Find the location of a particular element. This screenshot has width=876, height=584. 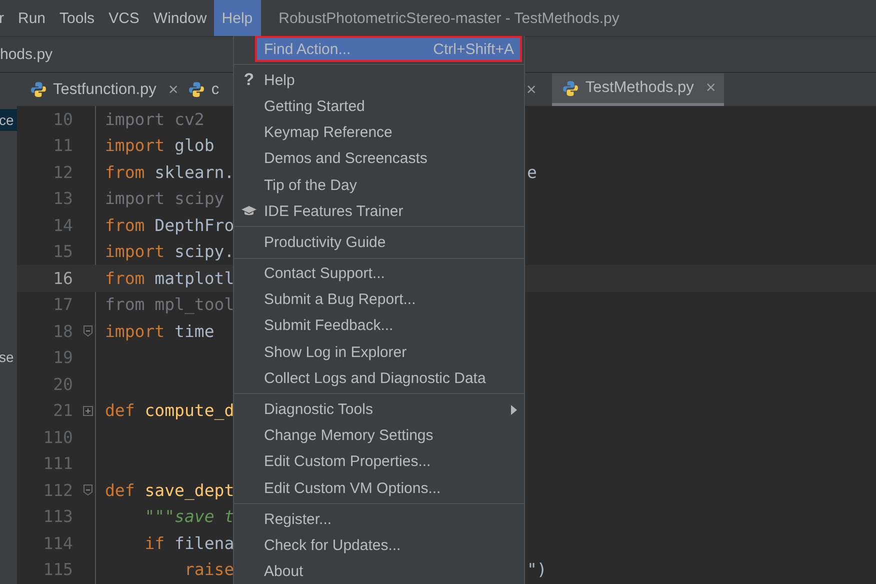

line-number: 111 is located at coordinates (57, 464).